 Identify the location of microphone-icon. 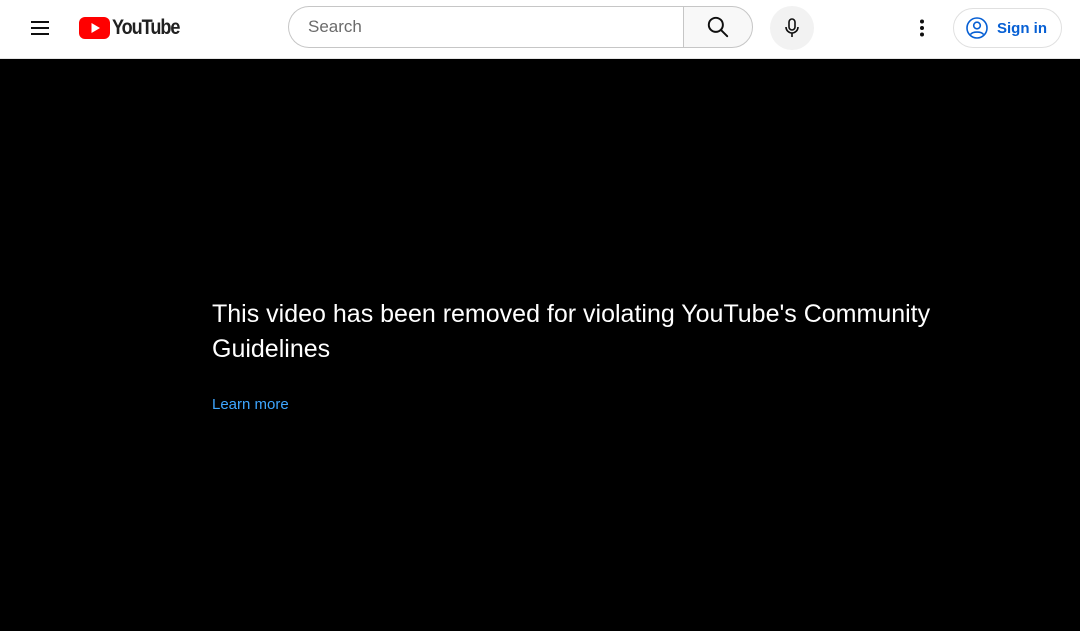
(792, 27).